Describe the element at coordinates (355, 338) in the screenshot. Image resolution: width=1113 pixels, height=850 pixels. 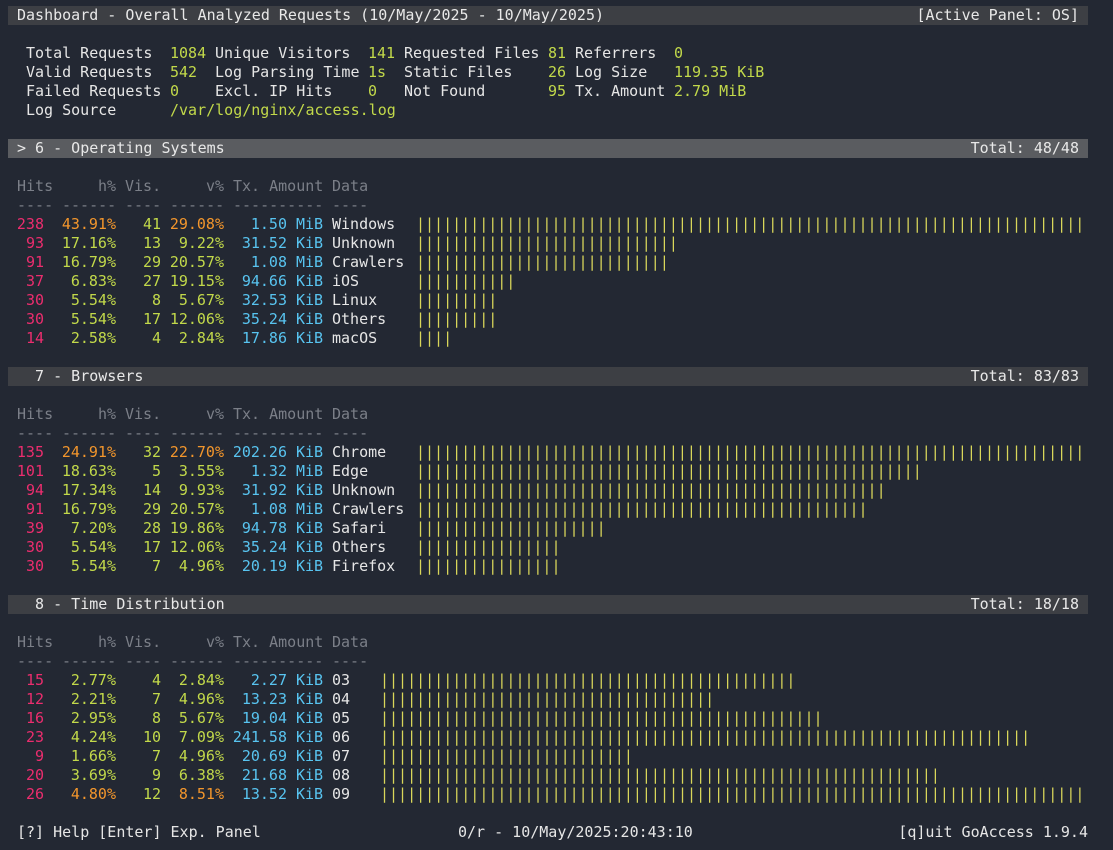
I see `row-data-label: macOS` at that location.